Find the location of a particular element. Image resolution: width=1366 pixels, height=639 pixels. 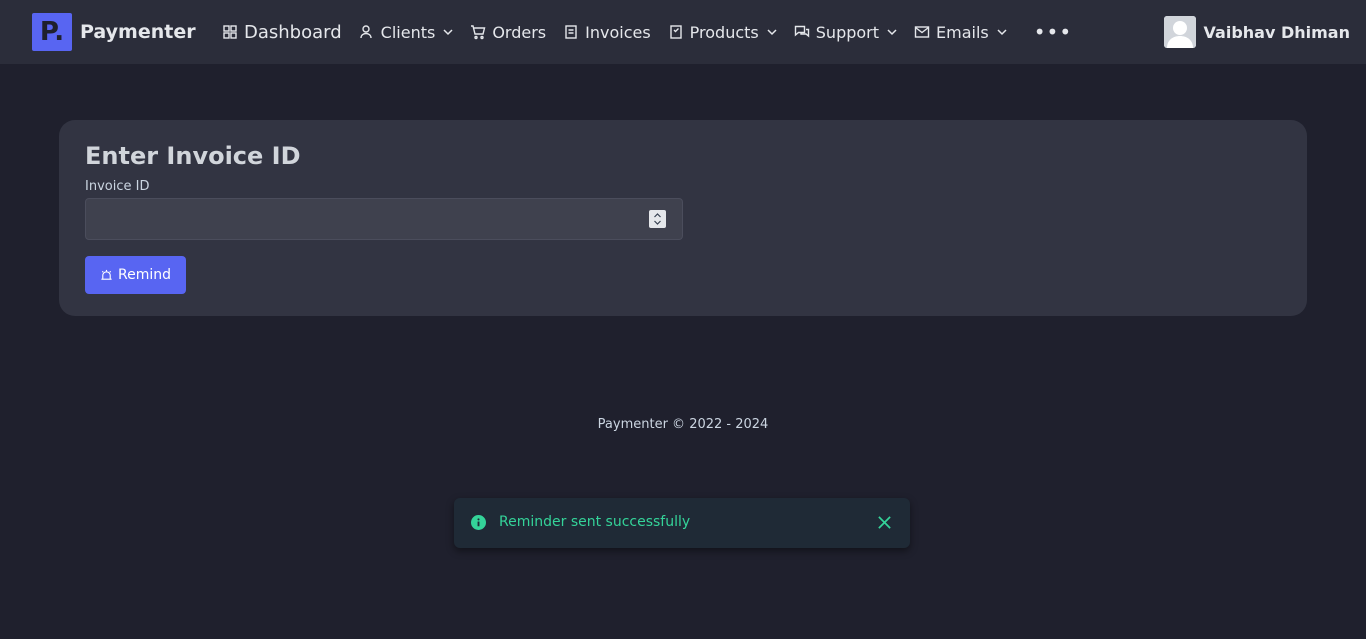

nav-item-support: Support is located at coordinates (845, 32).